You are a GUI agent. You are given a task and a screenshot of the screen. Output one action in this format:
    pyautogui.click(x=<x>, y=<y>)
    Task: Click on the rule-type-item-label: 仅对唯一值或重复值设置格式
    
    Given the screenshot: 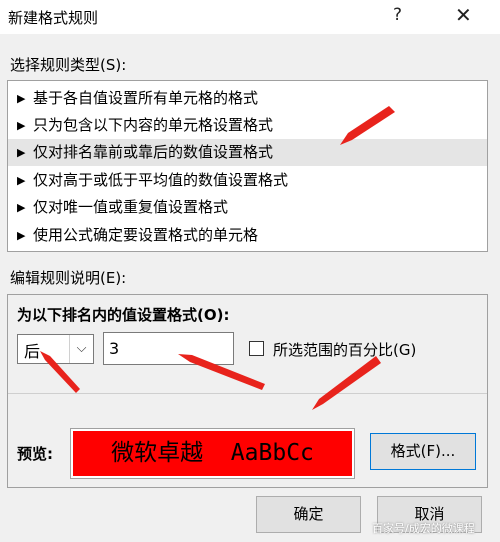 What is the action you would take?
    pyautogui.click(x=131, y=207)
    